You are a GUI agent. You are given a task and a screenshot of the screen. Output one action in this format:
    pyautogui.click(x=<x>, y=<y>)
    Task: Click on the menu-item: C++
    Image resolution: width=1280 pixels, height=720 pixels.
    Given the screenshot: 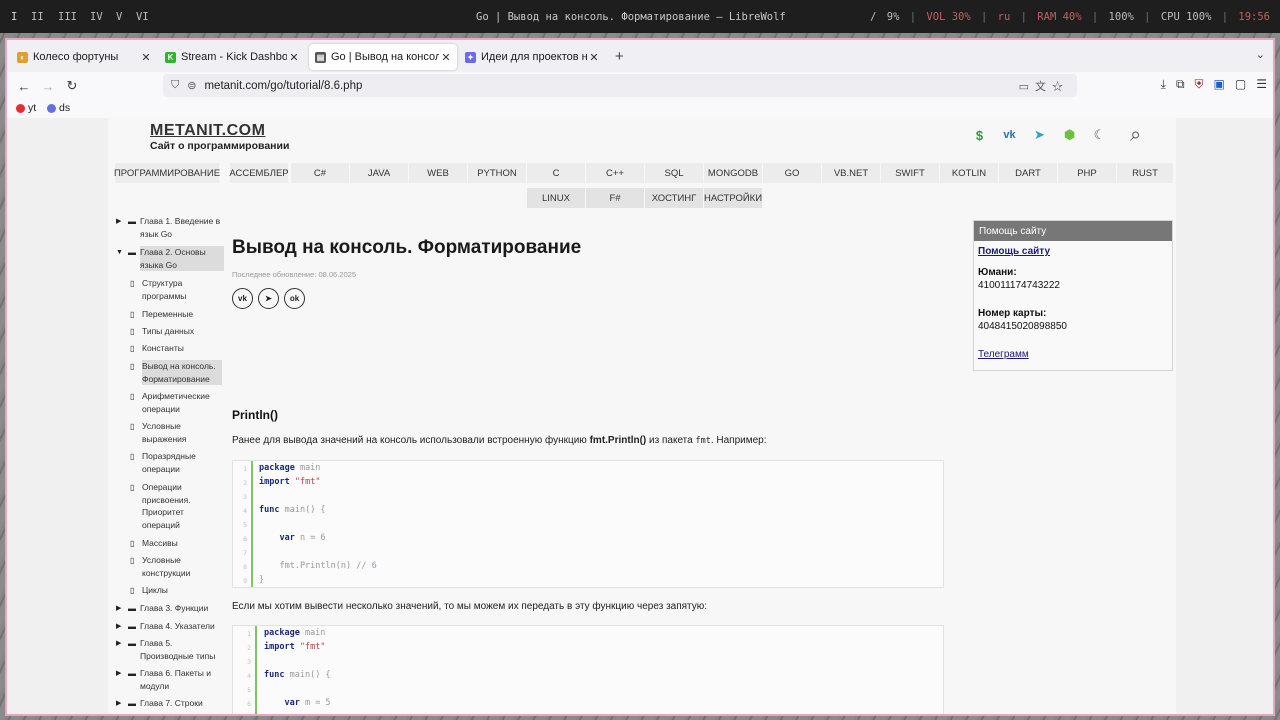 What is the action you would take?
    pyautogui.click(x=615, y=173)
    